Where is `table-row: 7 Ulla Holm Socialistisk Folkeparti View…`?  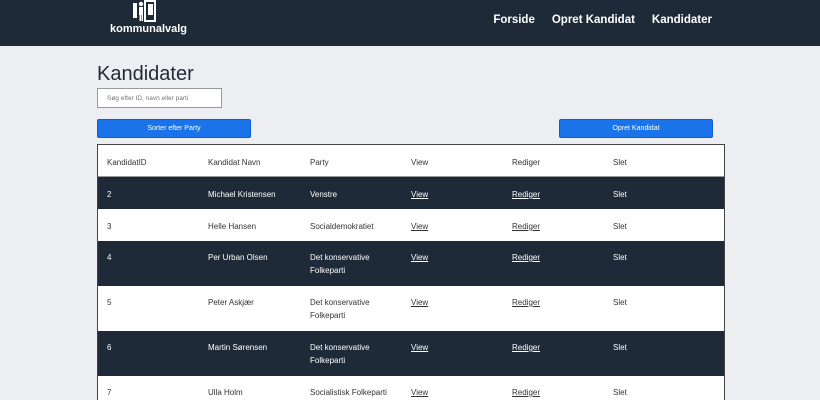
table-row: 7 Ulla Holm Socialistisk Folkeparti View… is located at coordinates (411, 388).